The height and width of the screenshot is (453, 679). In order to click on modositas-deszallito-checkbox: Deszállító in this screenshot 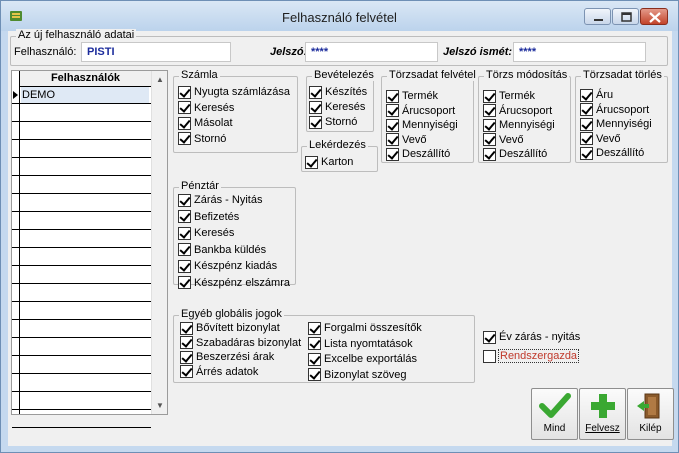, I will do `click(515, 154)`.